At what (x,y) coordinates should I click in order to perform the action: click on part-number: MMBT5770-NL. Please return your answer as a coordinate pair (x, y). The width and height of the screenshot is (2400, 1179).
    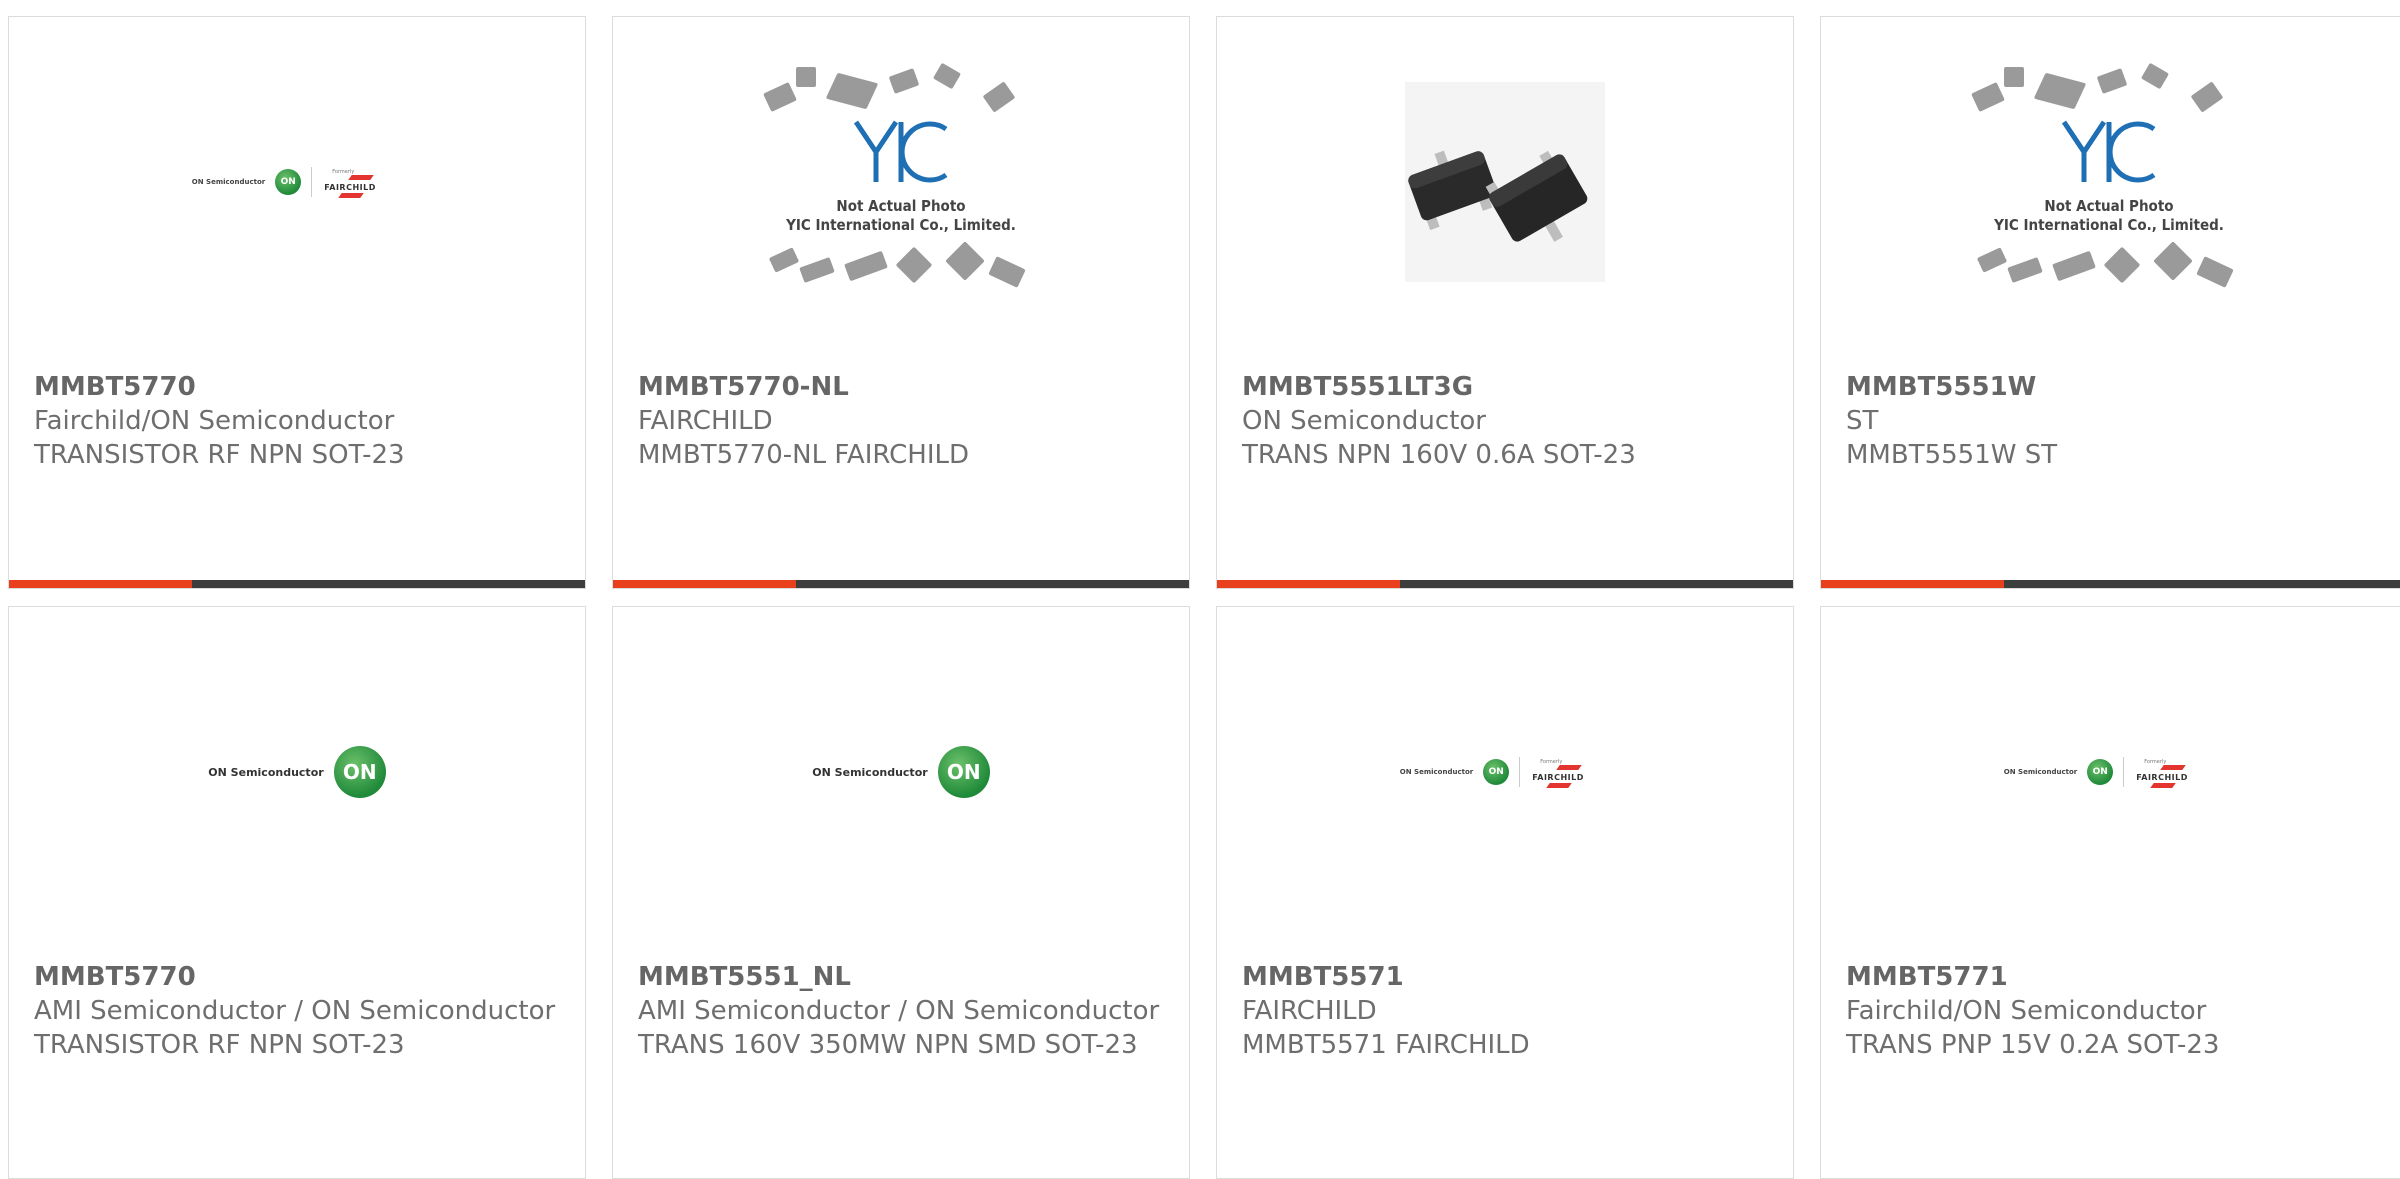
    Looking at the image, I should click on (901, 387).